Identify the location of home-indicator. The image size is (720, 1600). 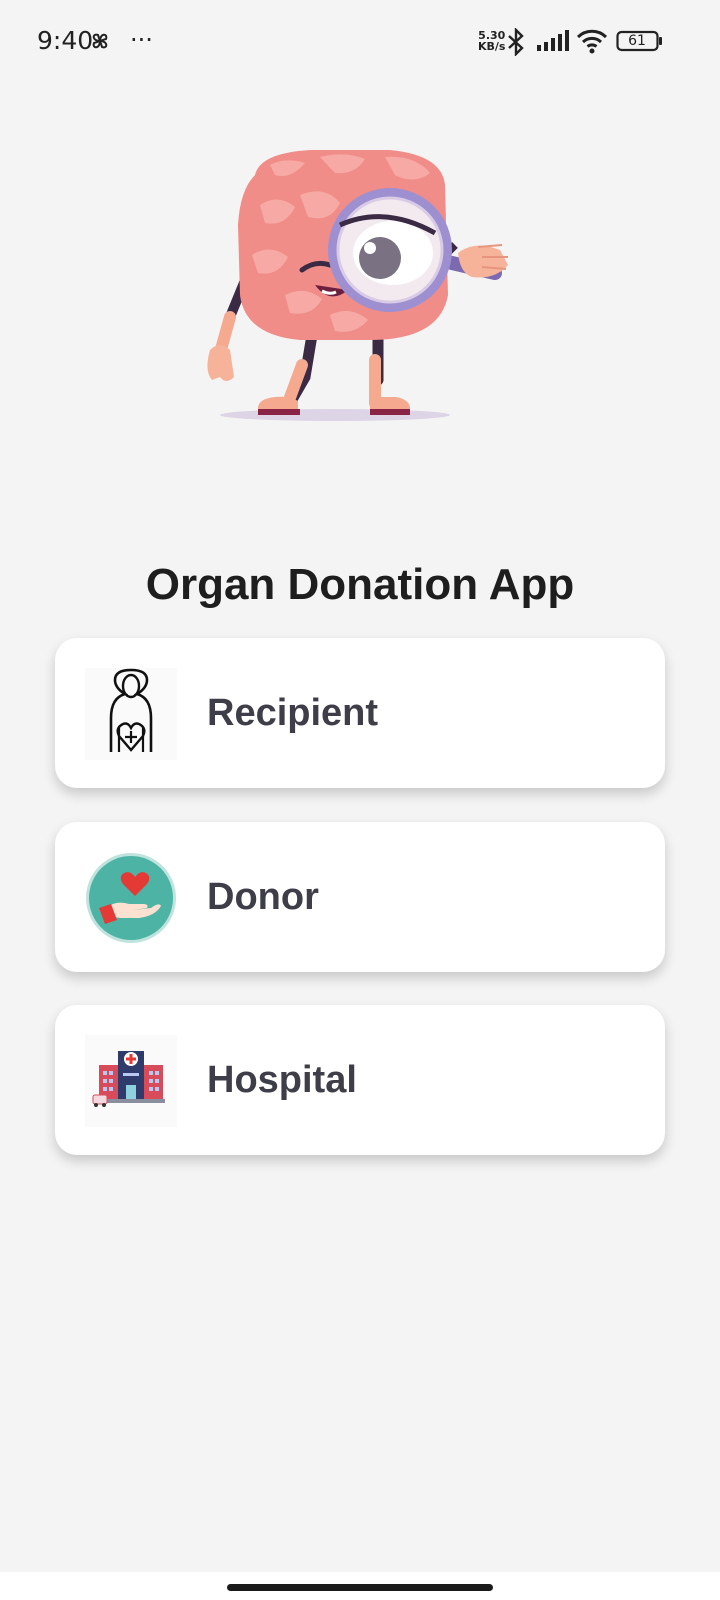
(360, 1587).